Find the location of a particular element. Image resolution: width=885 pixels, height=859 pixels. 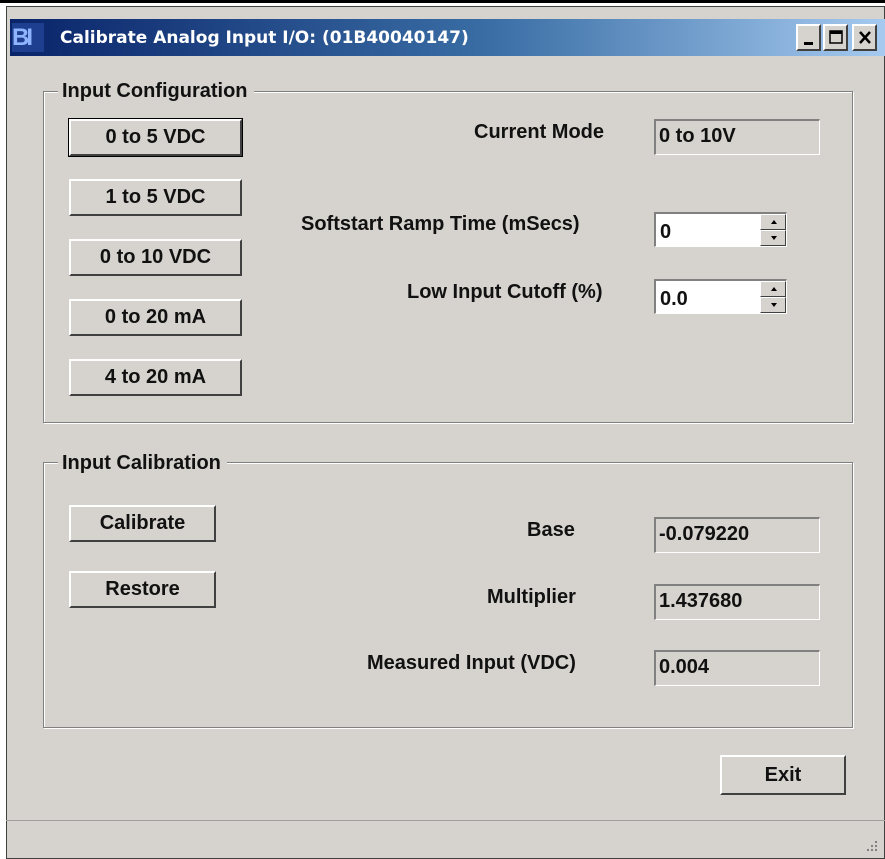

low-cutoff-down-button is located at coordinates (773, 305).